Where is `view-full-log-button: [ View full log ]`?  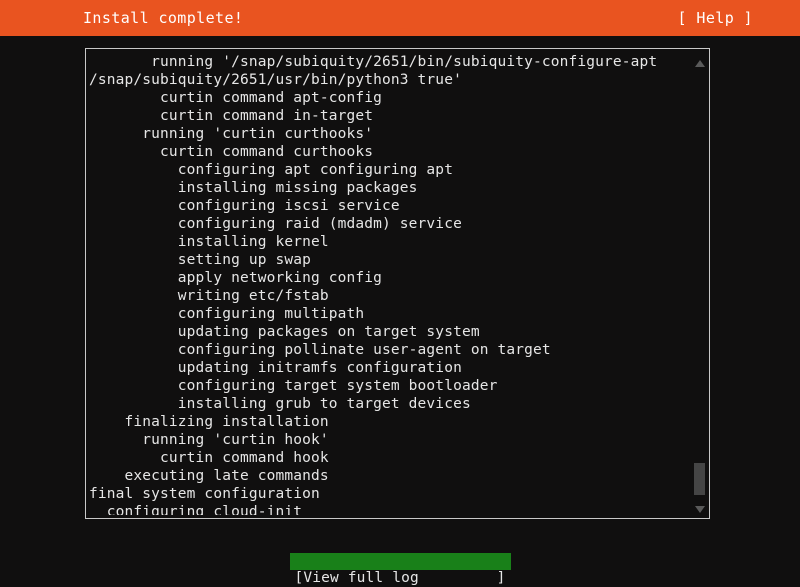
view-full-log-button: [ View full log ] is located at coordinates (400, 561).